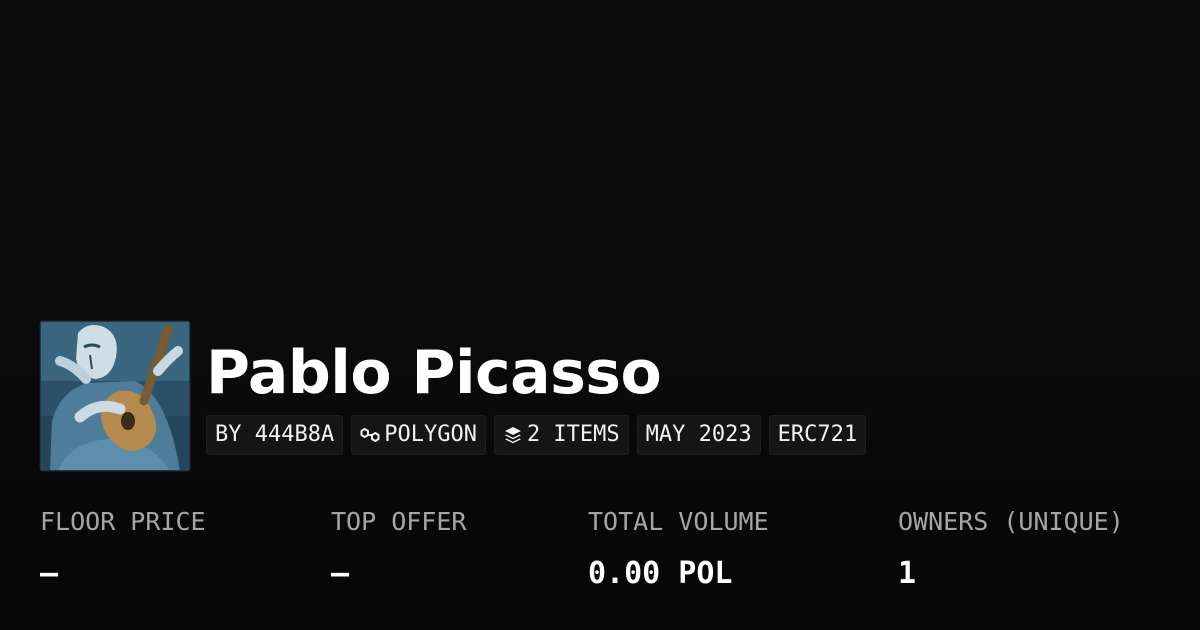  I want to click on layers-icon, so click(513, 435).